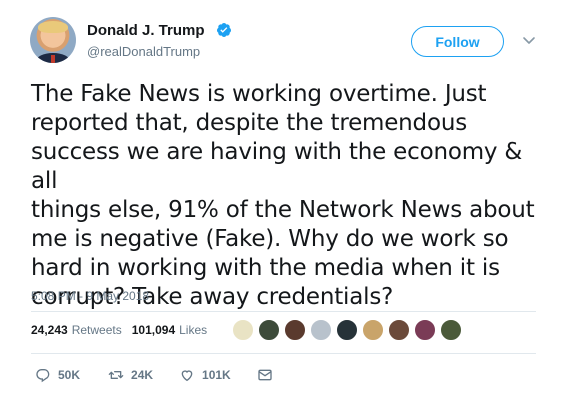 Image resolution: width=564 pixels, height=408 pixels. Describe the element at coordinates (146, 30) in the screenshot. I see `user-name: Donald J. Trump` at that location.